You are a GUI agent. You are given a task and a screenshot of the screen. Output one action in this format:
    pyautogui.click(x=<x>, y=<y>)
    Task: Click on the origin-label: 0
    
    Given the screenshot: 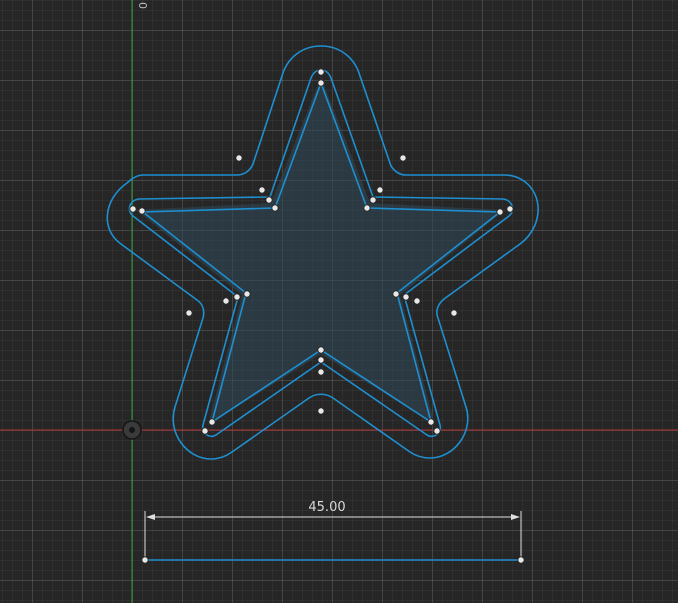 What is the action you would take?
    pyautogui.click(x=143, y=5)
    